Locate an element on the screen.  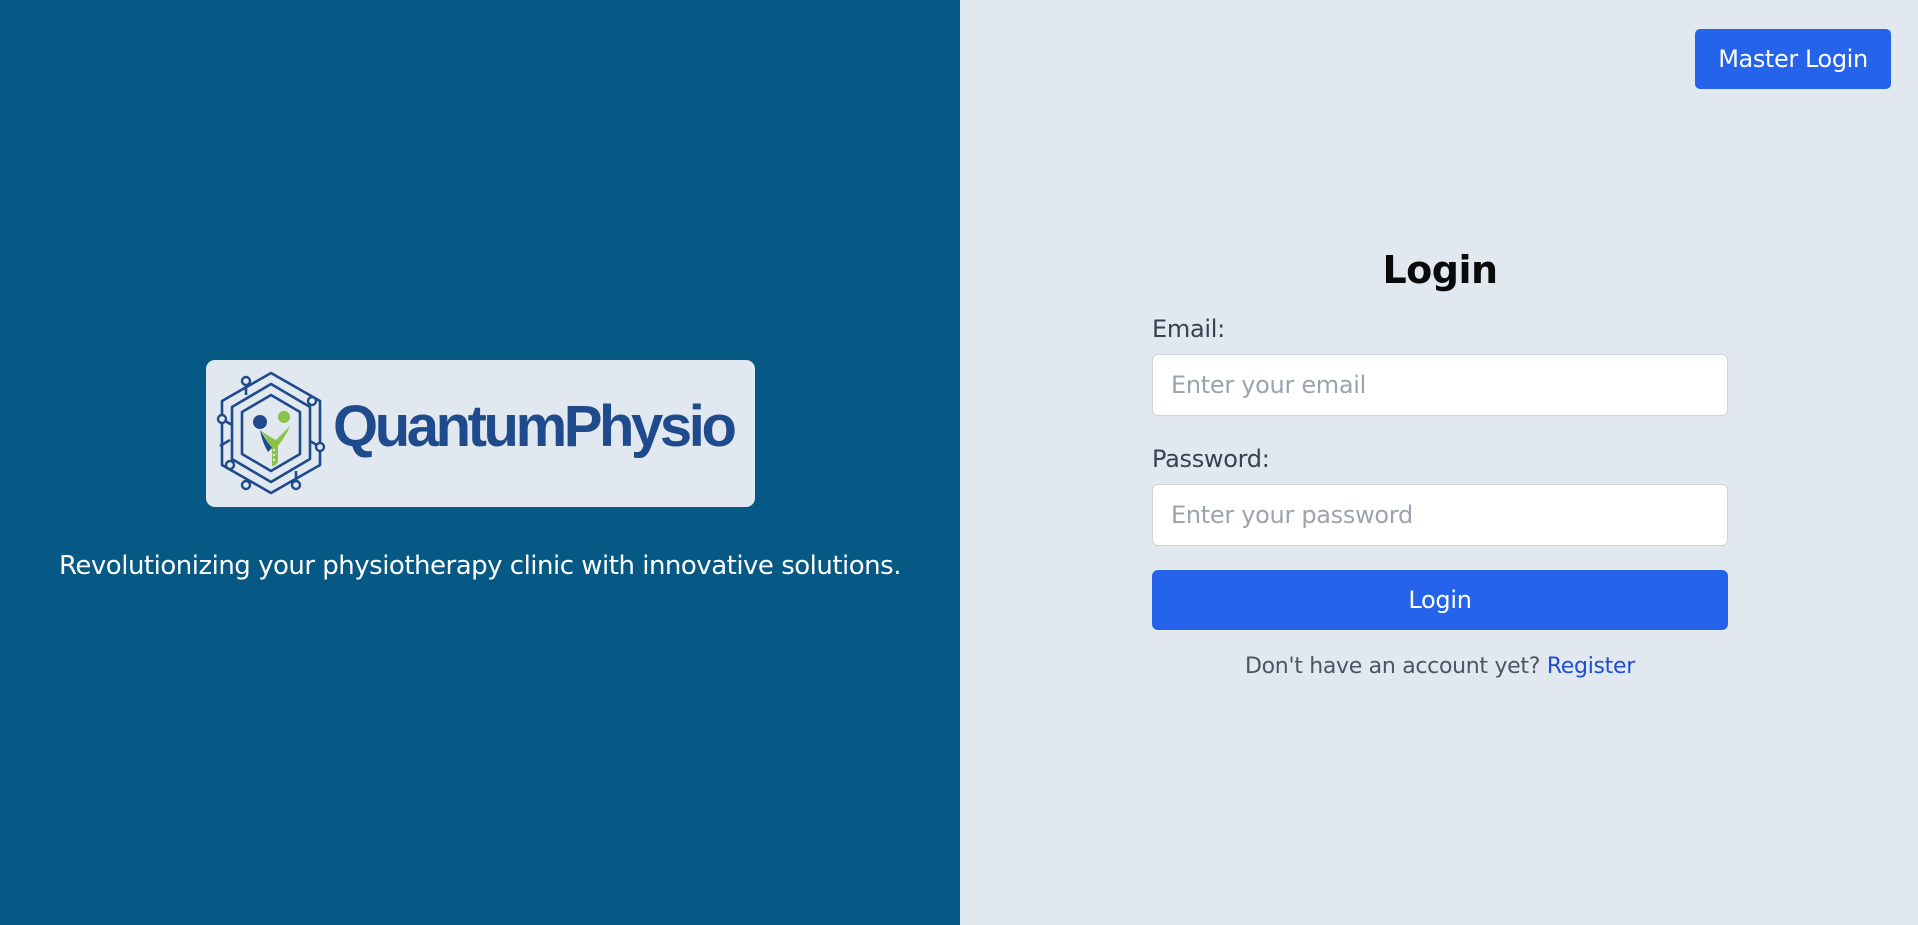
register-row: Don't have an account yet? Register is located at coordinates (1440, 666).